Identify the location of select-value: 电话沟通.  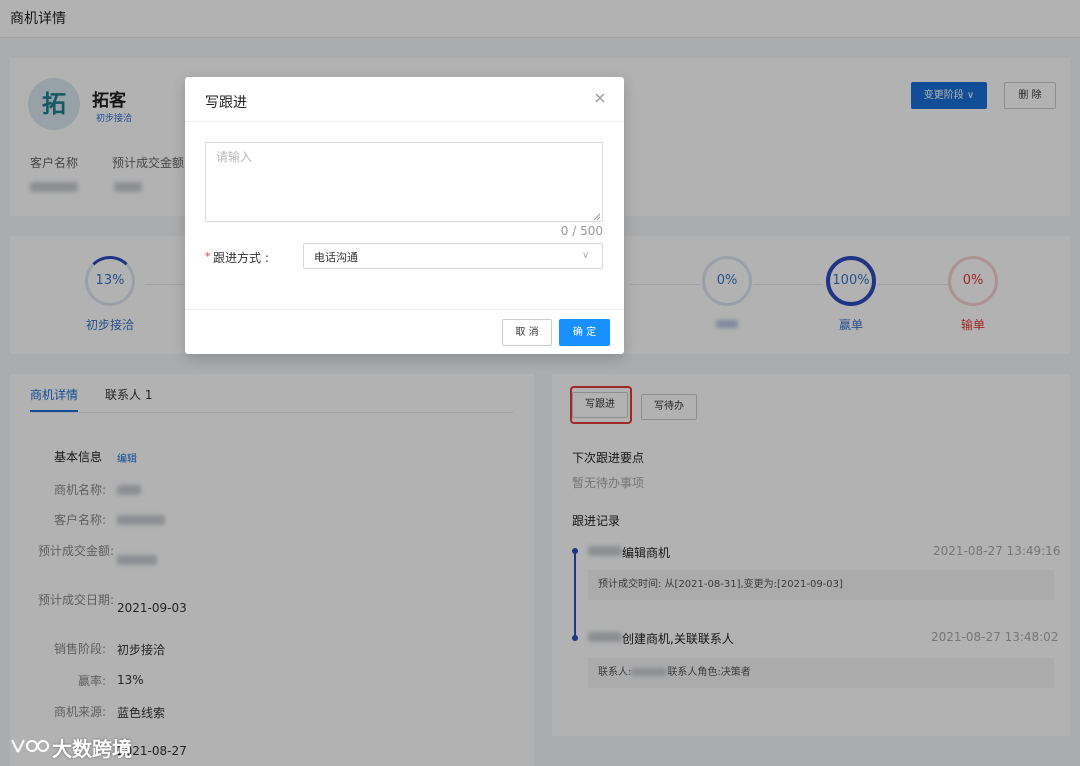
(336, 257).